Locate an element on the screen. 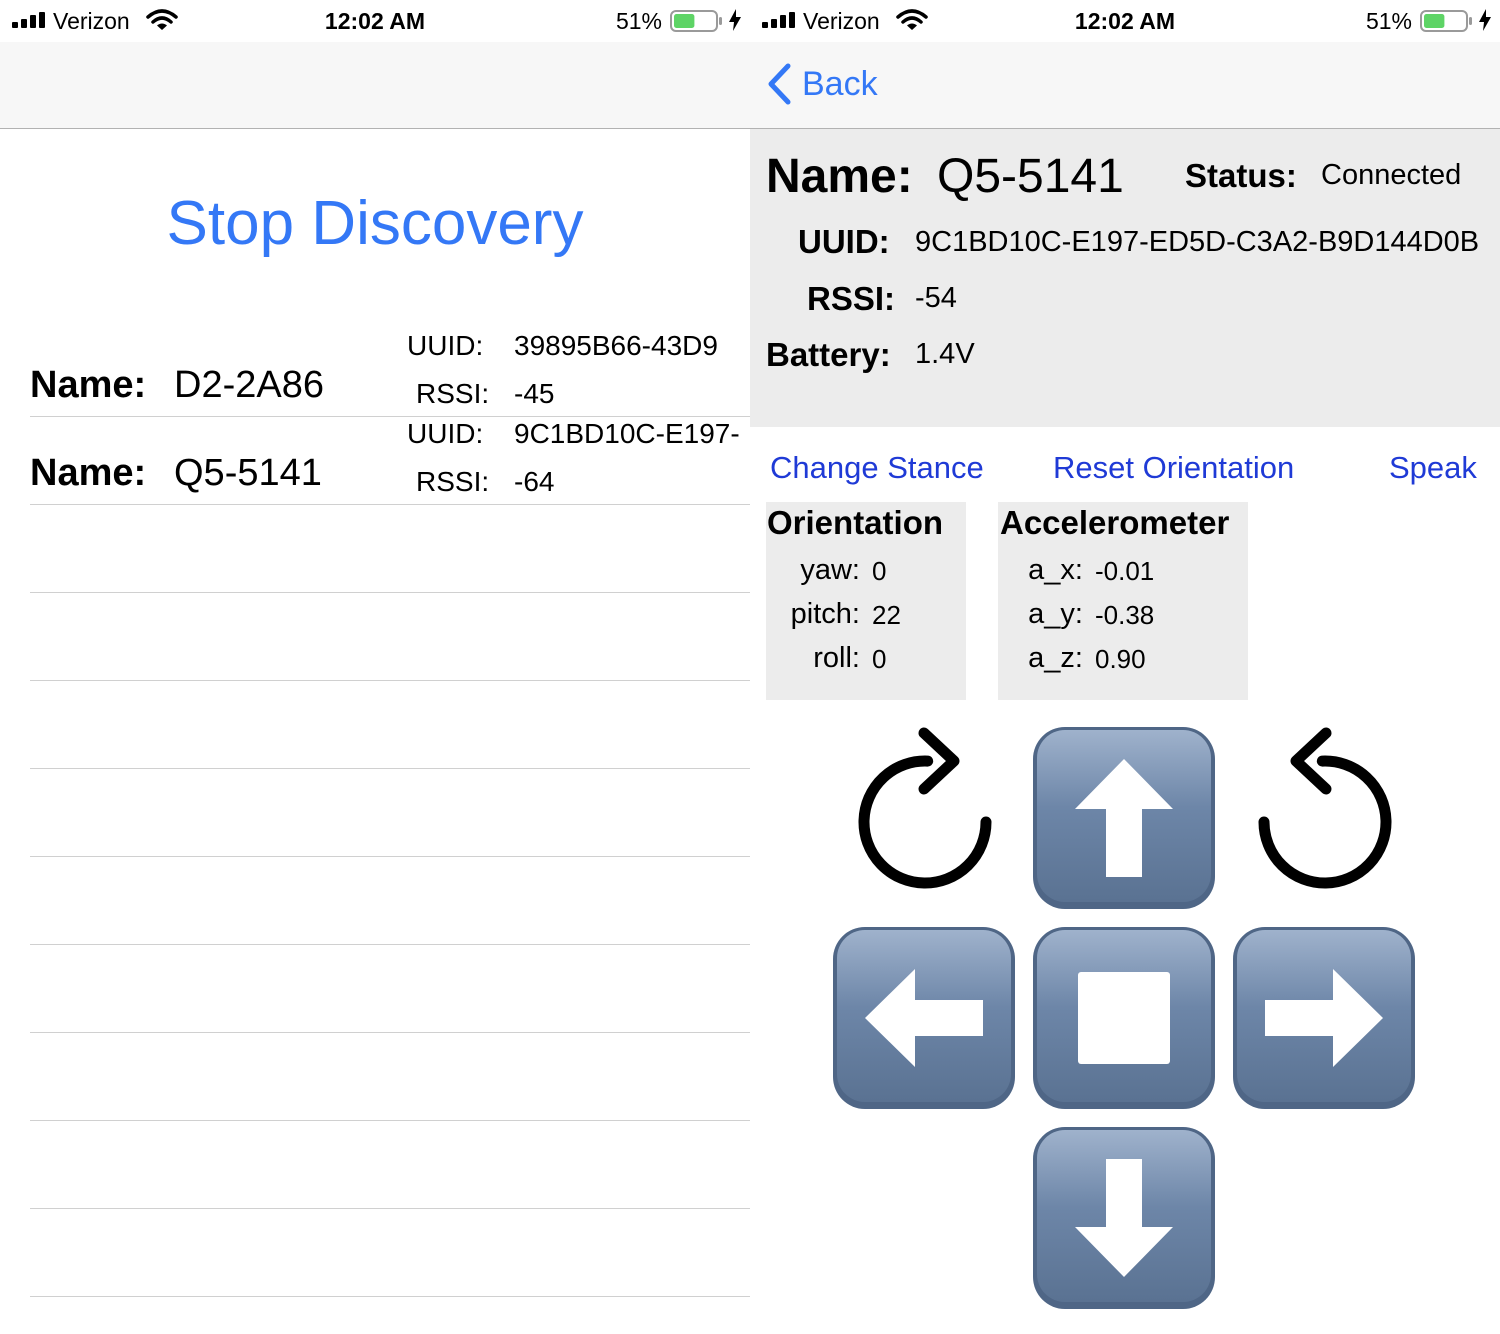 The image size is (1500, 1334). chevron-left-icon is located at coordinates (779, 84).